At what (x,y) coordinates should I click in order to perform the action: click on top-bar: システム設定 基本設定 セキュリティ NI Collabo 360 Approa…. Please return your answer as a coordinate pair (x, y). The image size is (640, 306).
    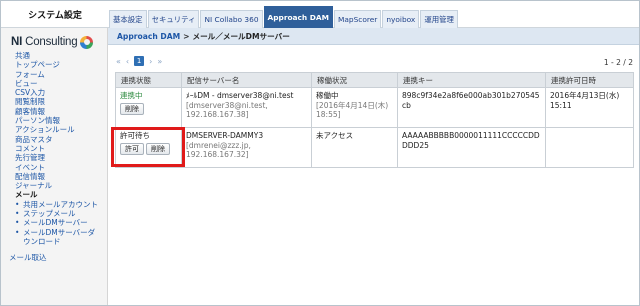
    Looking at the image, I should click on (320, 14).